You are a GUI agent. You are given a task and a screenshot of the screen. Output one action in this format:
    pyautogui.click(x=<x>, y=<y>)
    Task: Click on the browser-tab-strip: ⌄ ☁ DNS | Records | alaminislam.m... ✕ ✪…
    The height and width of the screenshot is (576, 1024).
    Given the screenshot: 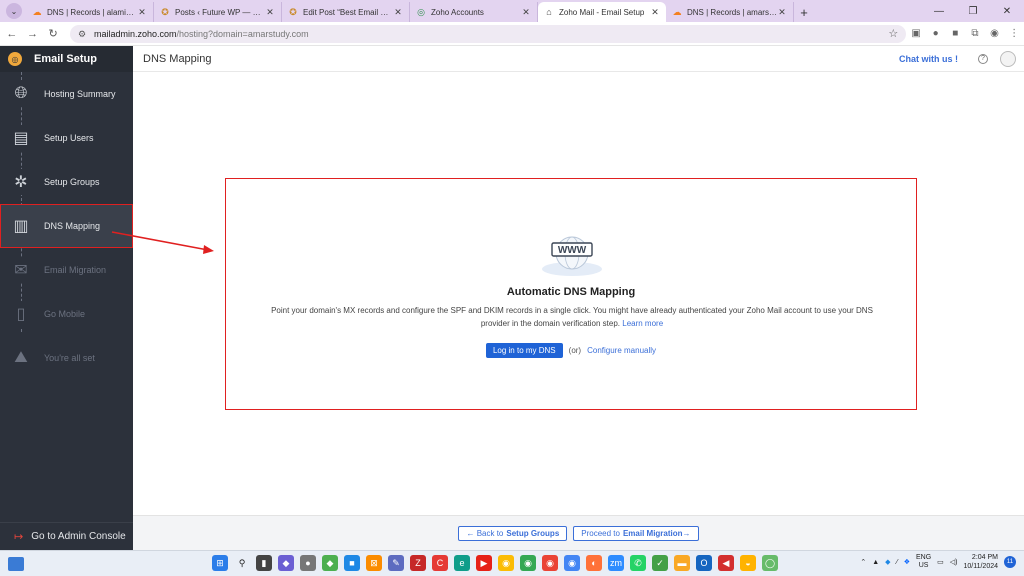 What is the action you would take?
    pyautogui.click(x=512, y=11)
    